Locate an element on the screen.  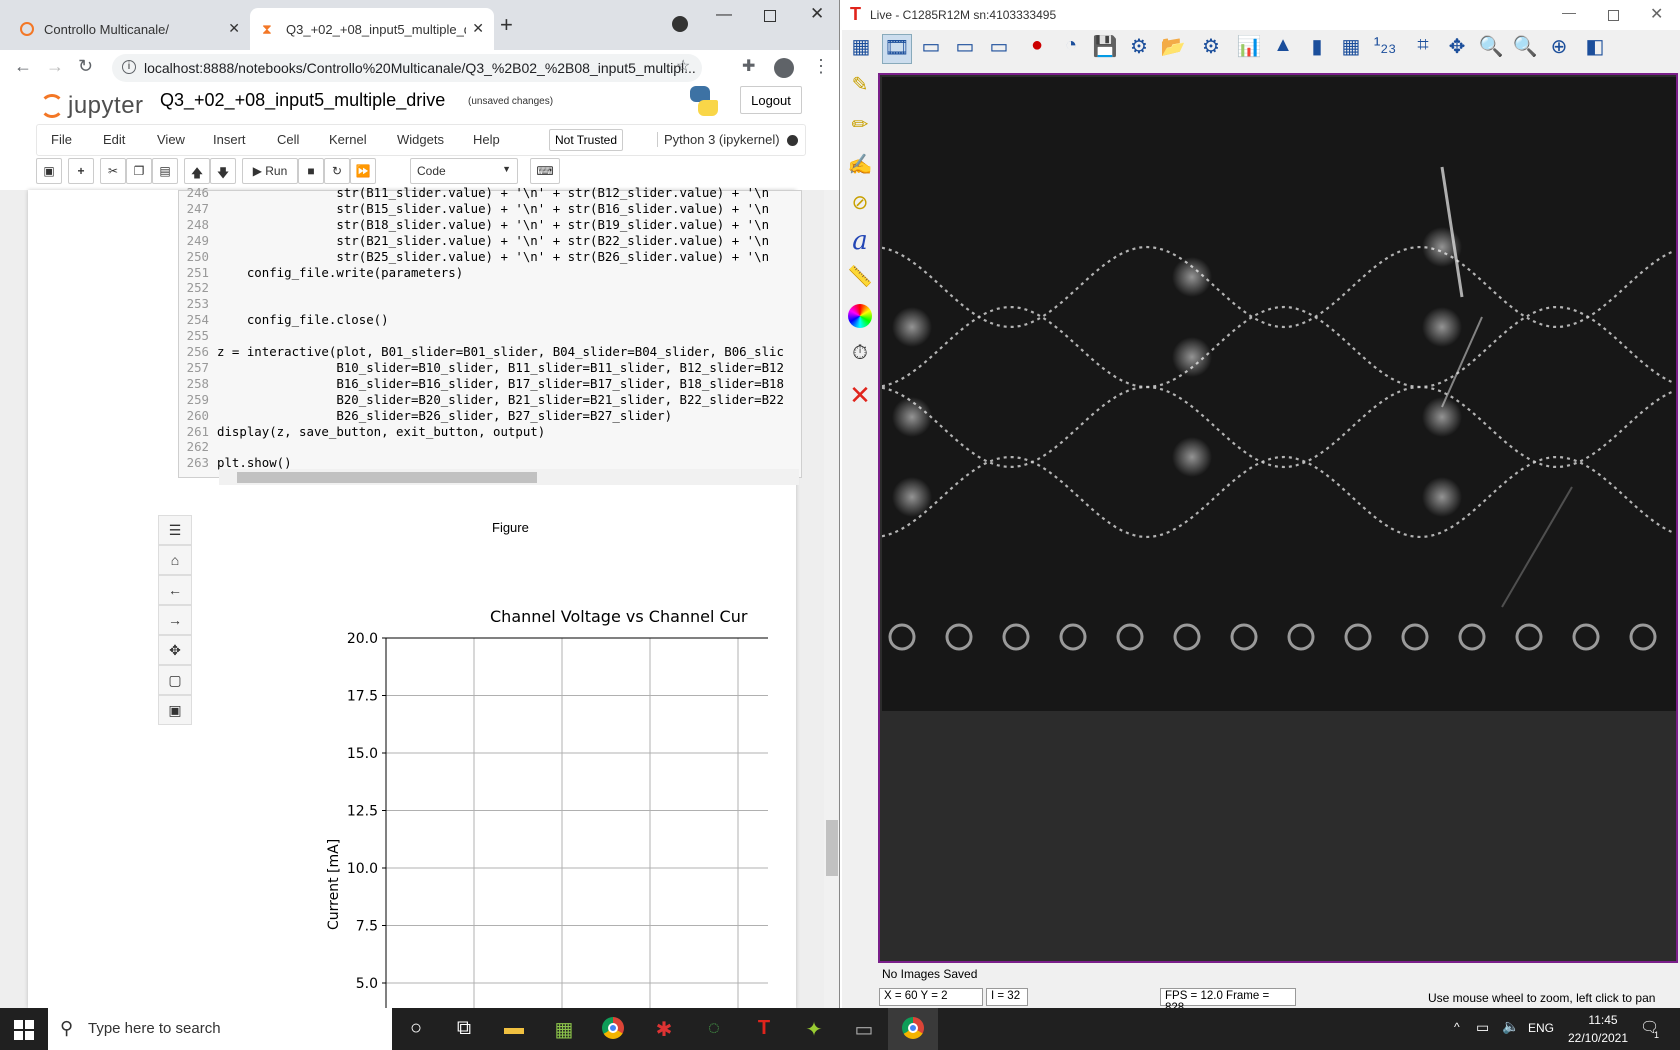
layout-icon: ▦ is located at coordinates (861, 49).